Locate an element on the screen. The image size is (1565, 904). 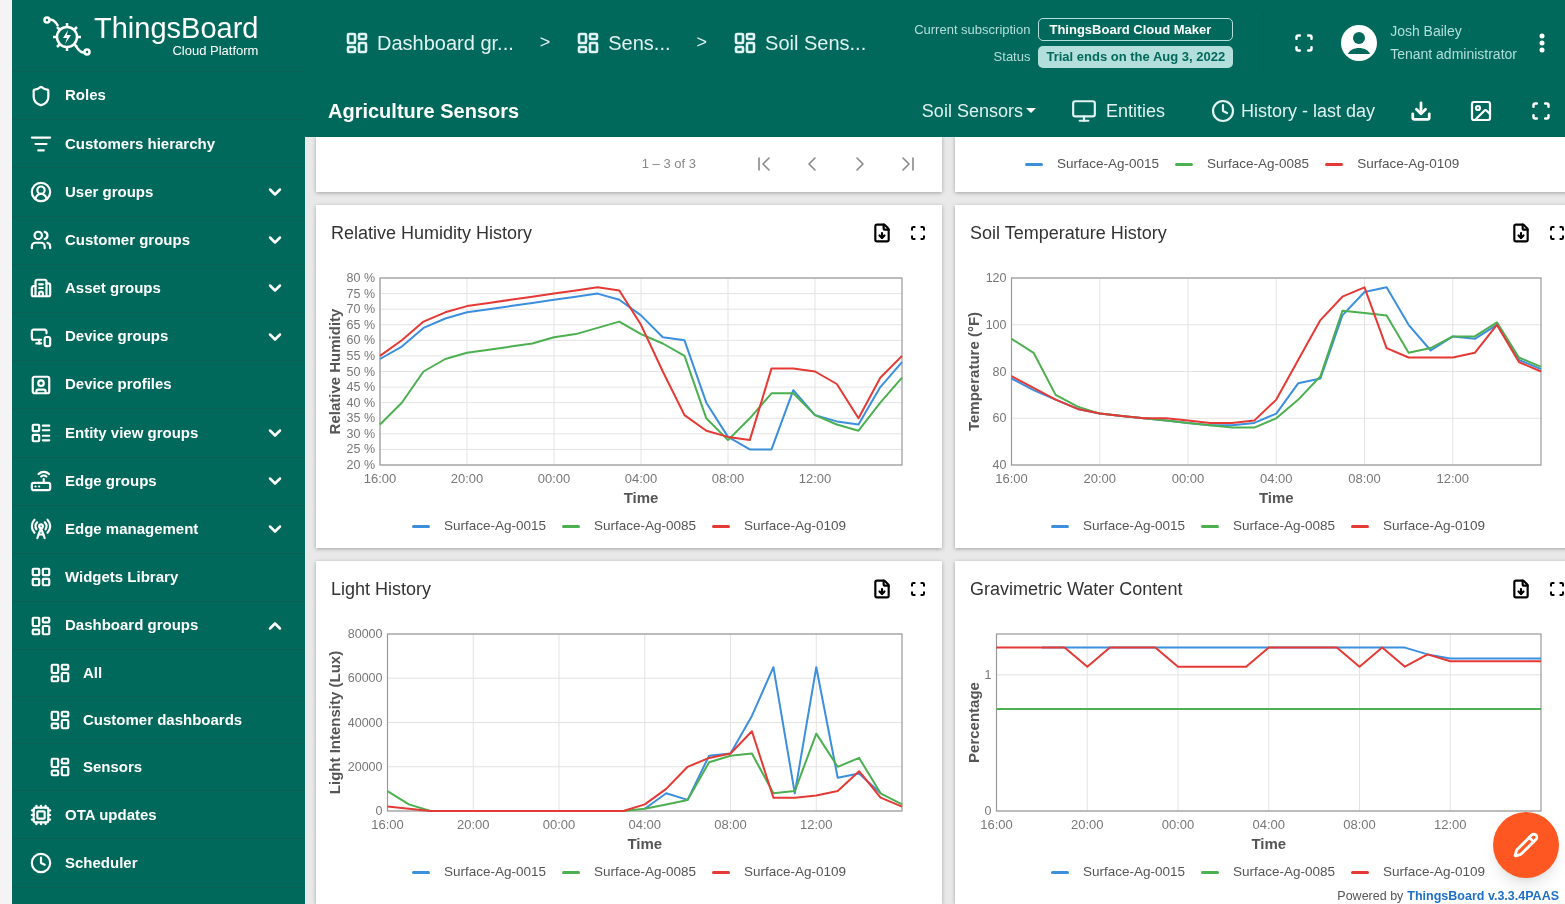
version-link: ThingsBoard v.3.3.4PAAS is located at coordinates (1483, 896).